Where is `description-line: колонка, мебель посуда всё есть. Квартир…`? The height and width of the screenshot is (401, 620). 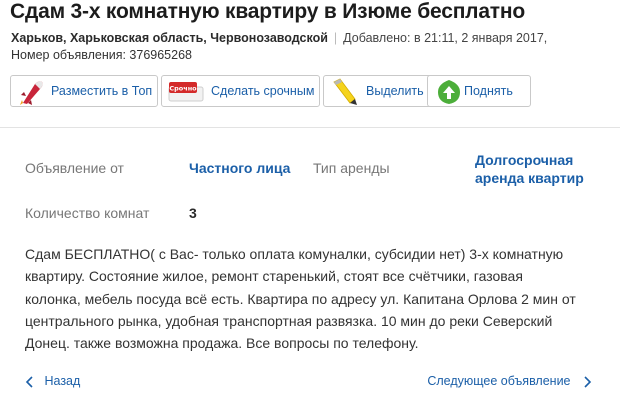 description-line: колонка, мебель посуда всё есть. Квартир… is located at coordinates (300, 298).